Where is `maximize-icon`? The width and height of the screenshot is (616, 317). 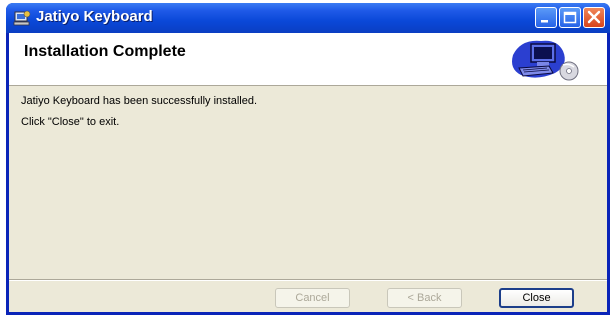 maximize-icon is located at coordinates (570, 17).